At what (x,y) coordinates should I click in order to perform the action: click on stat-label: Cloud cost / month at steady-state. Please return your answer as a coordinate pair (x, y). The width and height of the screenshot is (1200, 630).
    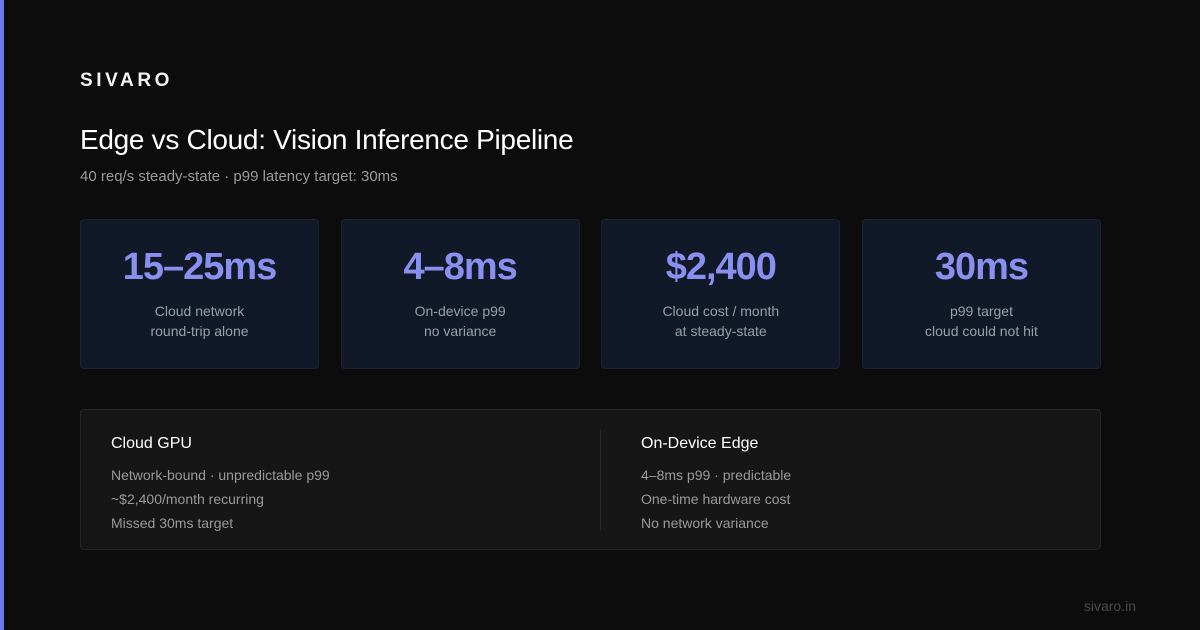
    Looking at the image, I should click on (720, 321).